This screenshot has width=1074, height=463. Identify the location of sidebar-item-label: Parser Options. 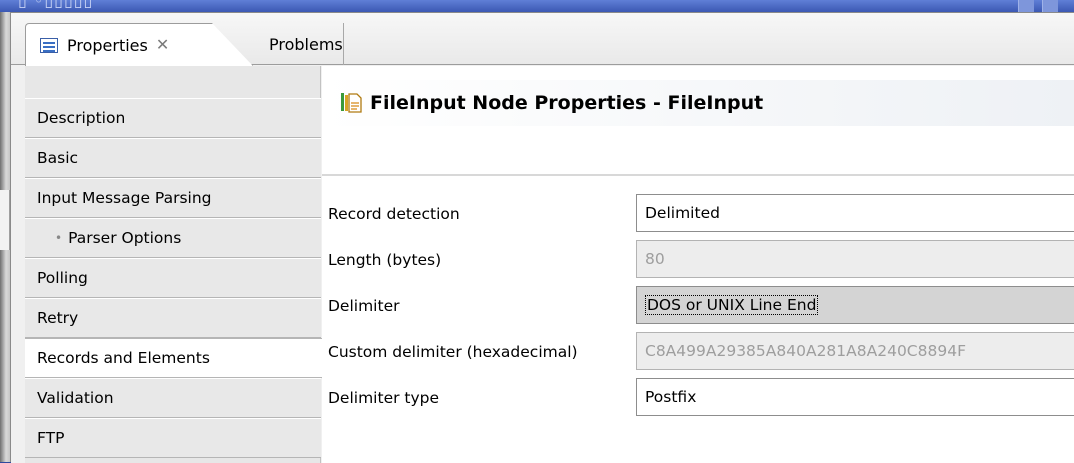
(125, 238).